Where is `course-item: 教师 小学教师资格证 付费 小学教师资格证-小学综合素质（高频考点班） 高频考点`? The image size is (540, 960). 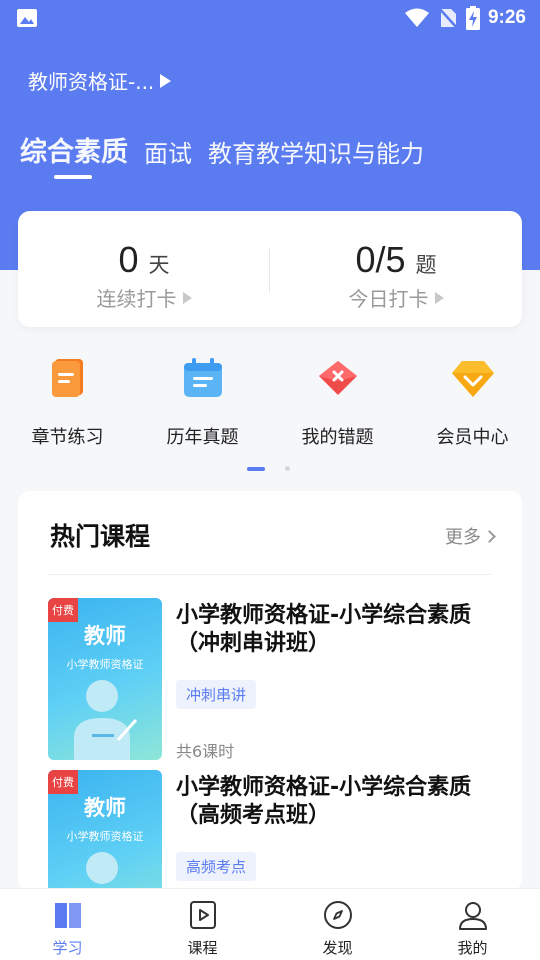
course-item: 教师 小学教师资格证 付费 小学教师资格证-小学综合素质（高频考点班） 高频考点 is located at coordinates (273, 830).